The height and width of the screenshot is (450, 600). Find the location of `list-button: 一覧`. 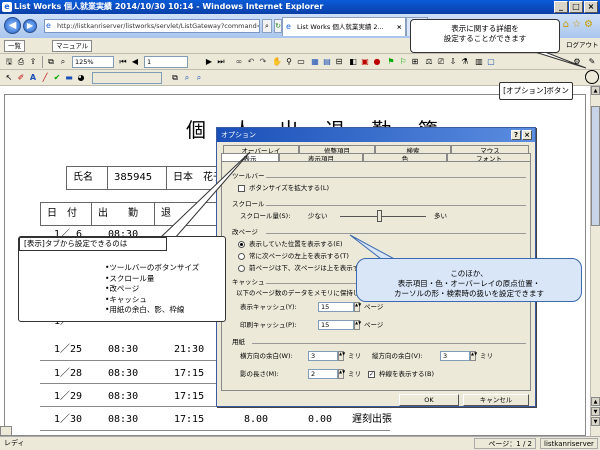

list-button: 一覧 is located at coordinates (14, 46).